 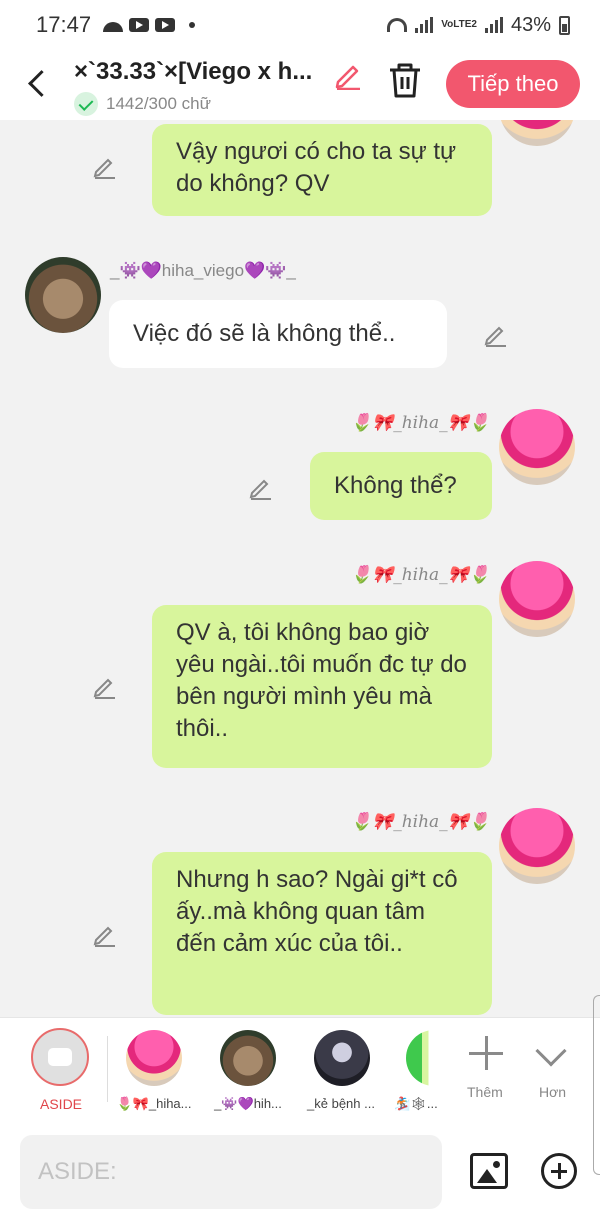 I want to click on battery-icon, so click(x=564, y=25).